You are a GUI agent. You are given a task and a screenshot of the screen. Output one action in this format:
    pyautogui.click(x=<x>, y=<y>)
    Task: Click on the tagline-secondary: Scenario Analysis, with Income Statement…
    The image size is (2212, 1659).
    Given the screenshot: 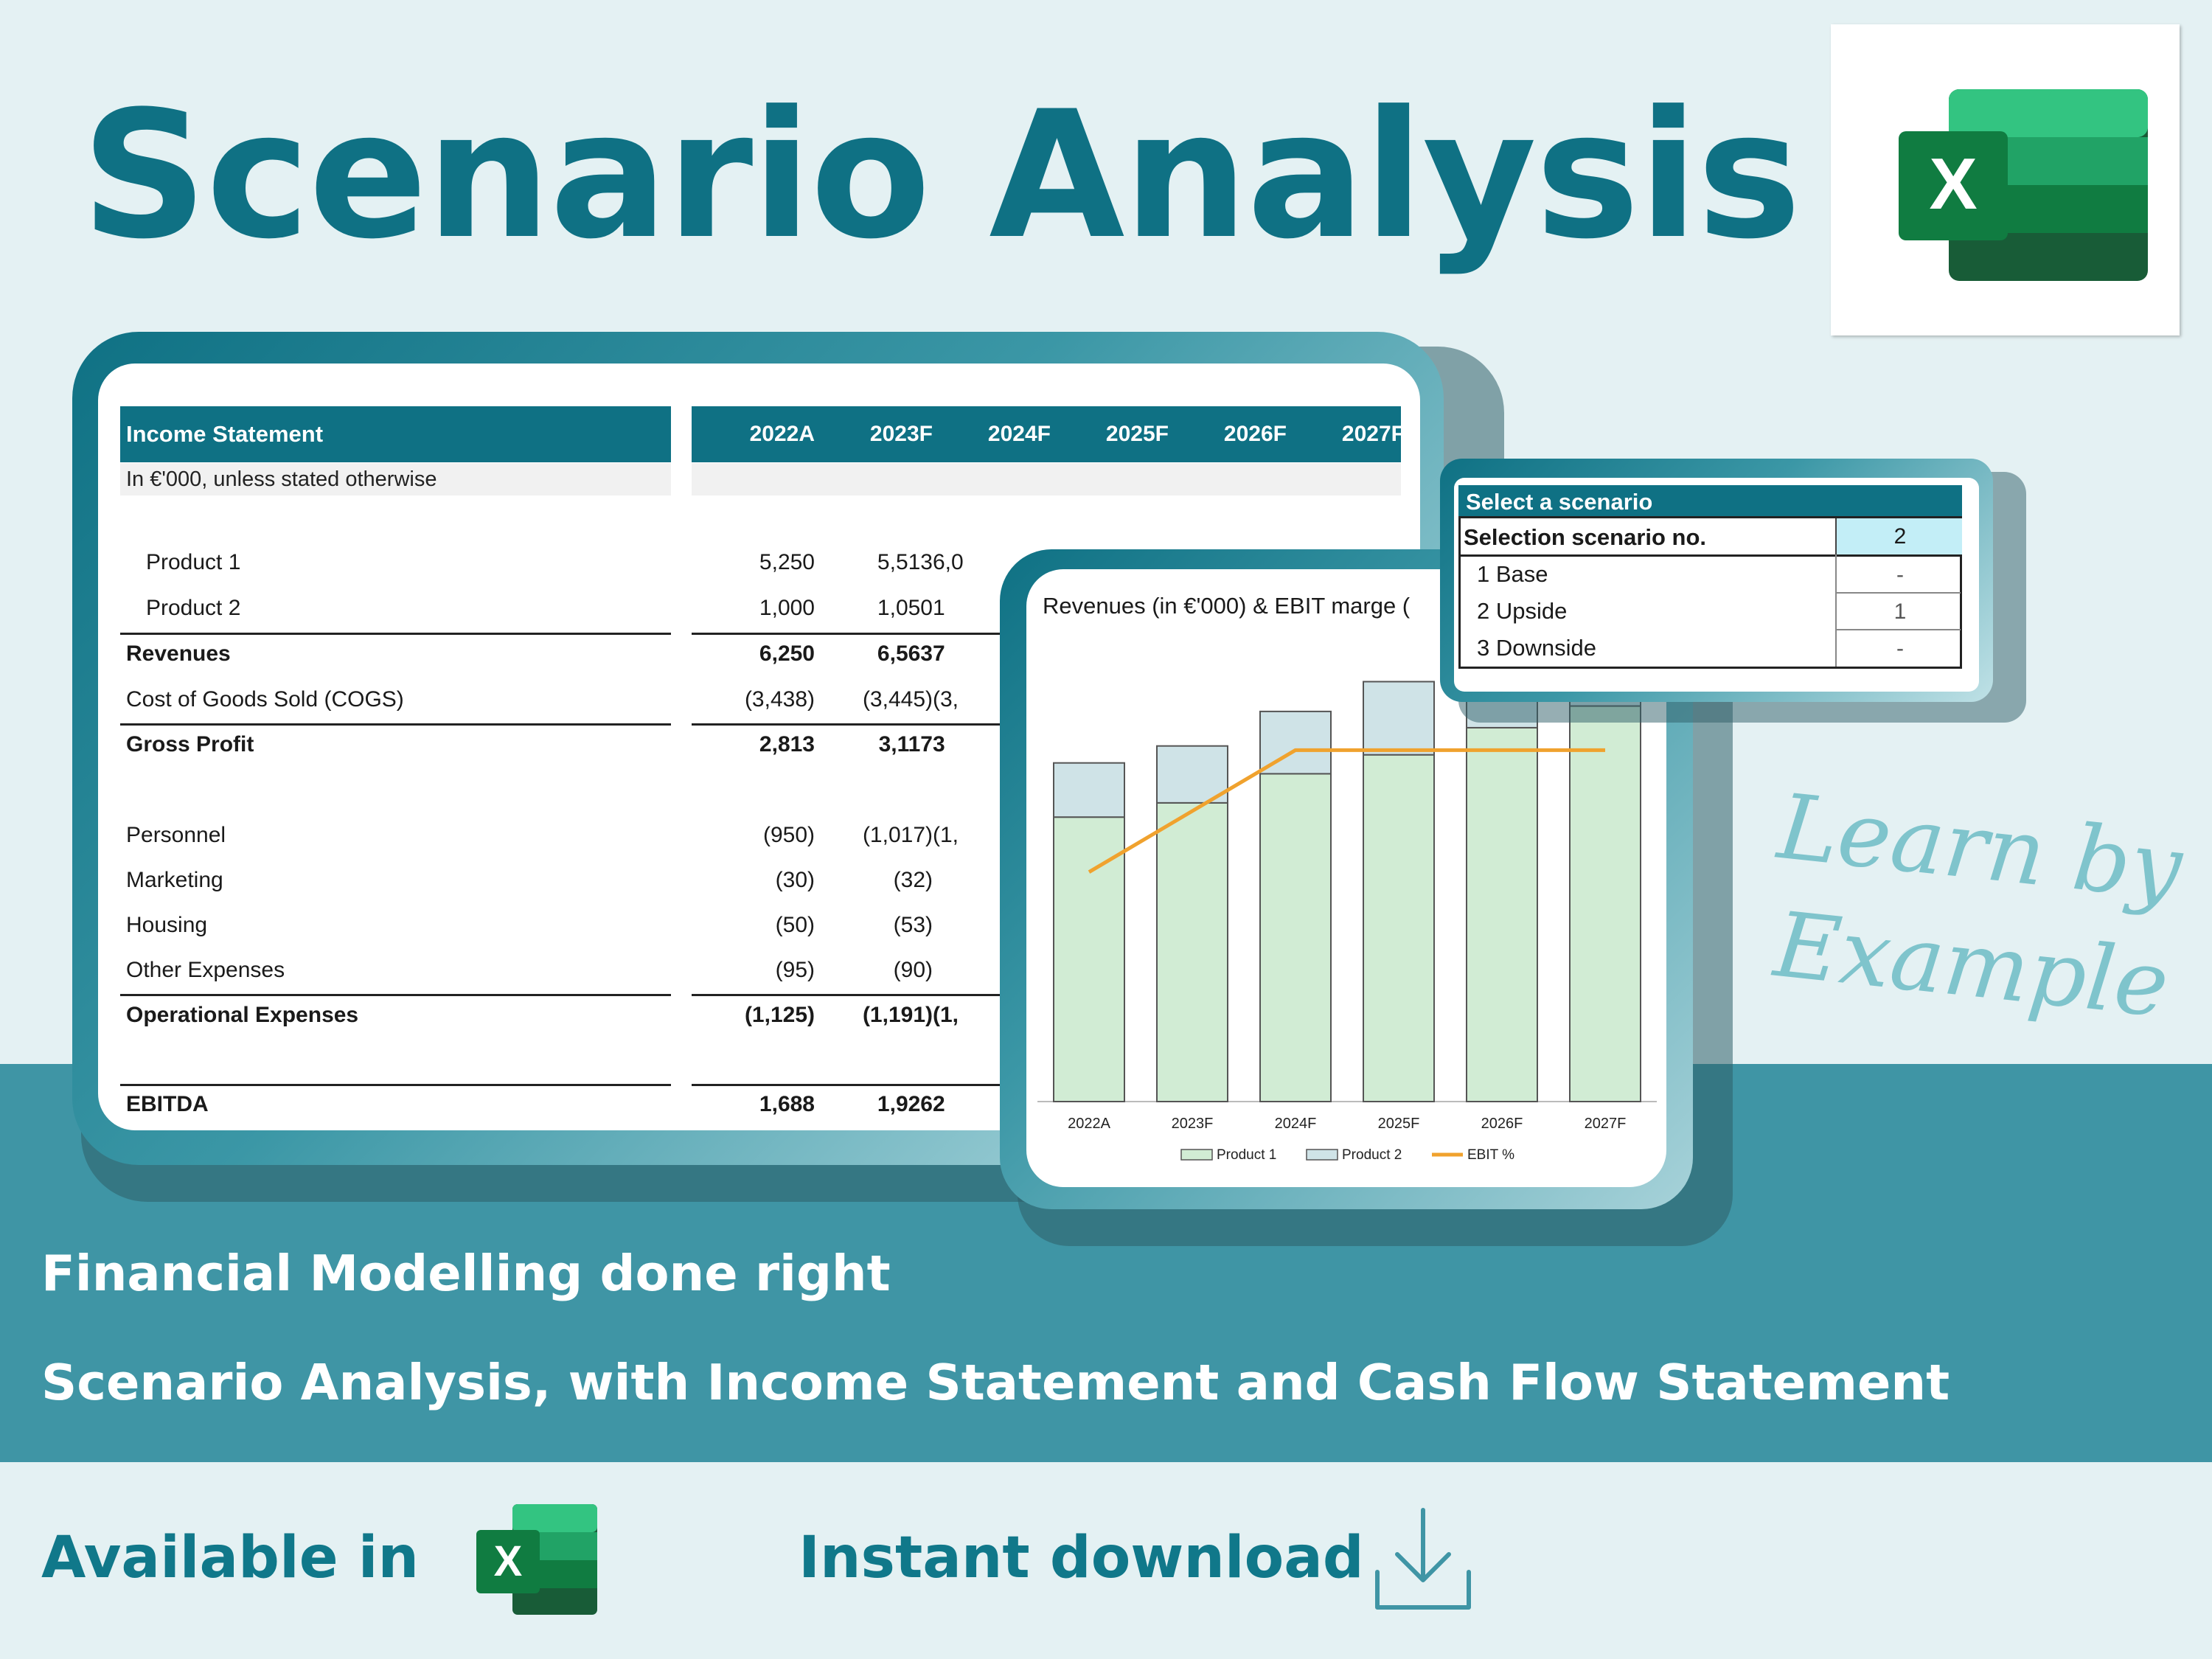 What is the action you would take?
    pyautogui.click(x=995, y=1382)
    